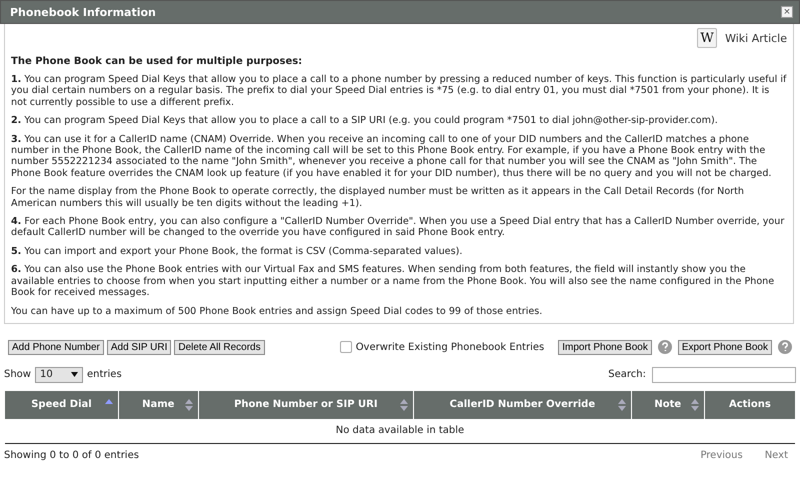 The image size is (800, 495). Describe the element at coordinates (158, 404) in the screenshot. I see `column-header: Name` at that location.